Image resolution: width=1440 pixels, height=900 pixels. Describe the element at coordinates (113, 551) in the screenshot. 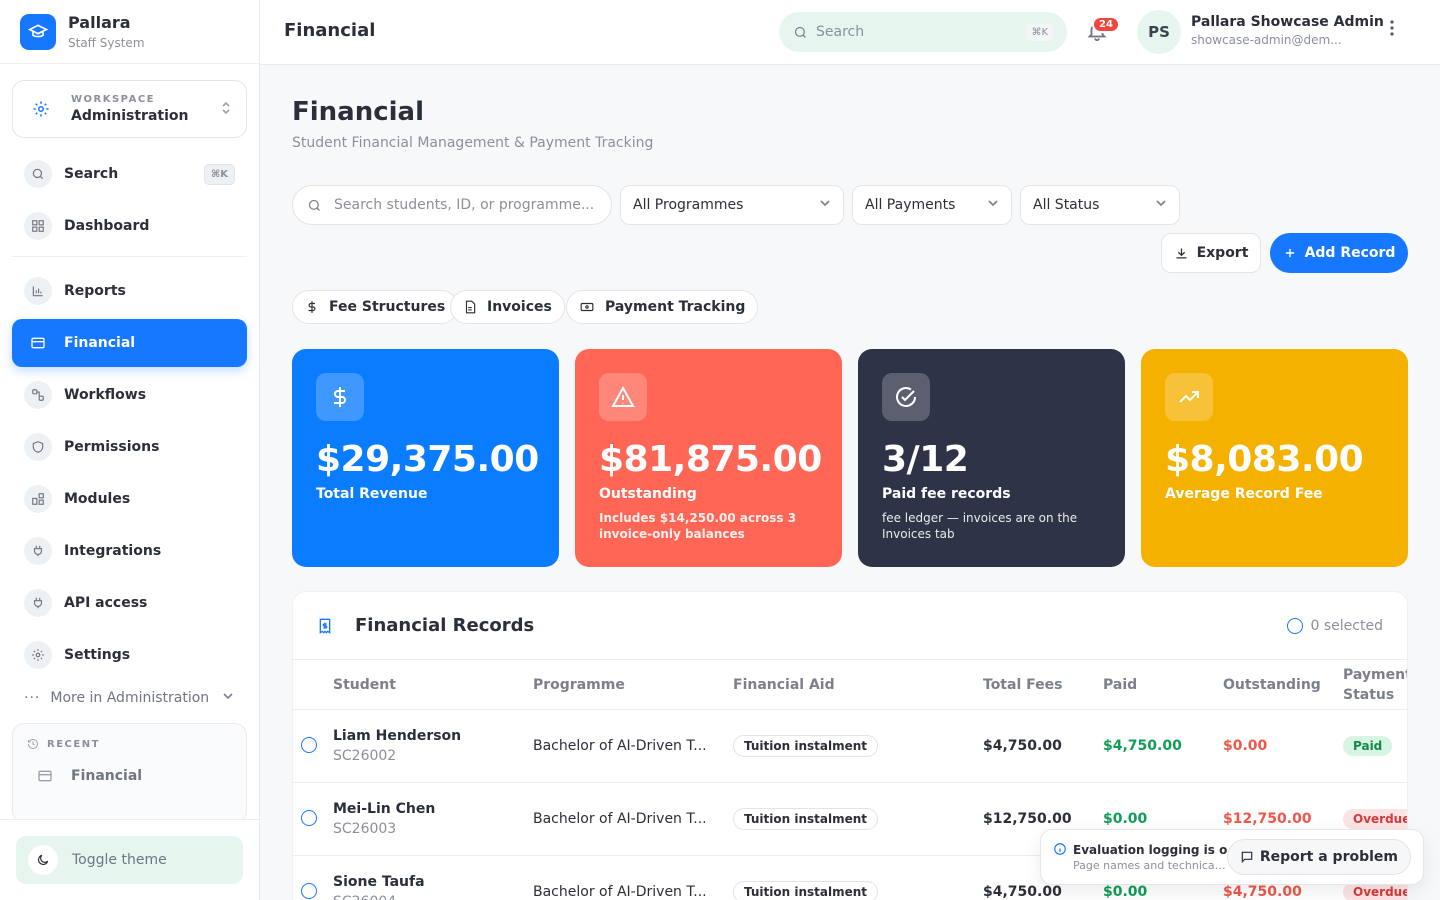

I see `sidebar-item-label: Integrations` at that location.